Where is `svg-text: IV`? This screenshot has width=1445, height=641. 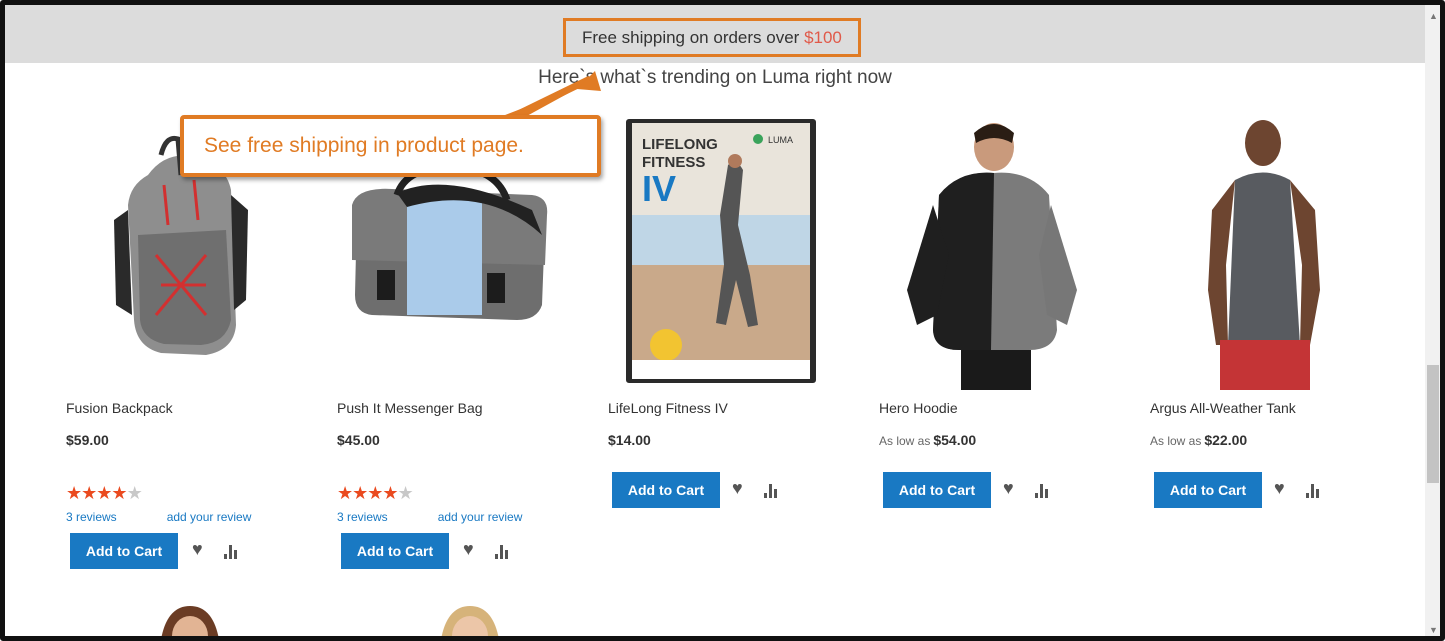
svg-text: IV is located at coordinates (659, 188).